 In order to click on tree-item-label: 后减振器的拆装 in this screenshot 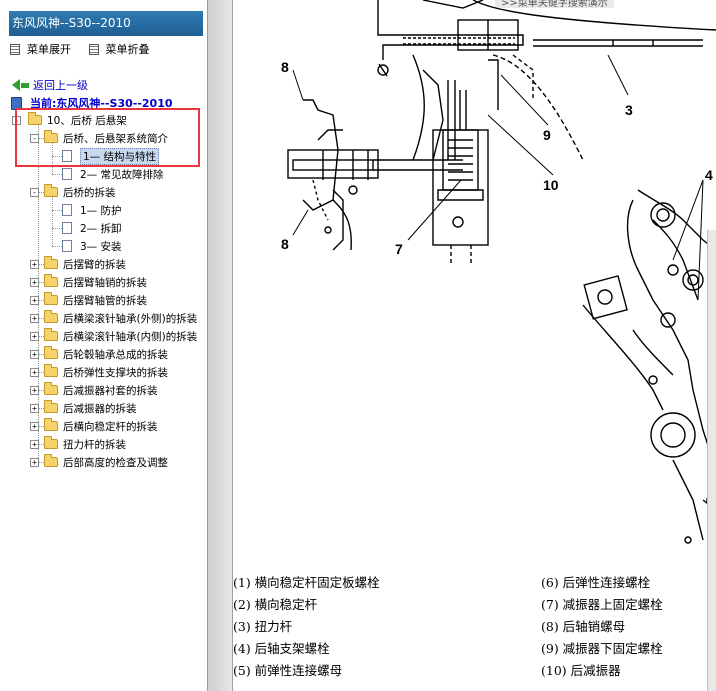, I will do `click(100, 408)`.